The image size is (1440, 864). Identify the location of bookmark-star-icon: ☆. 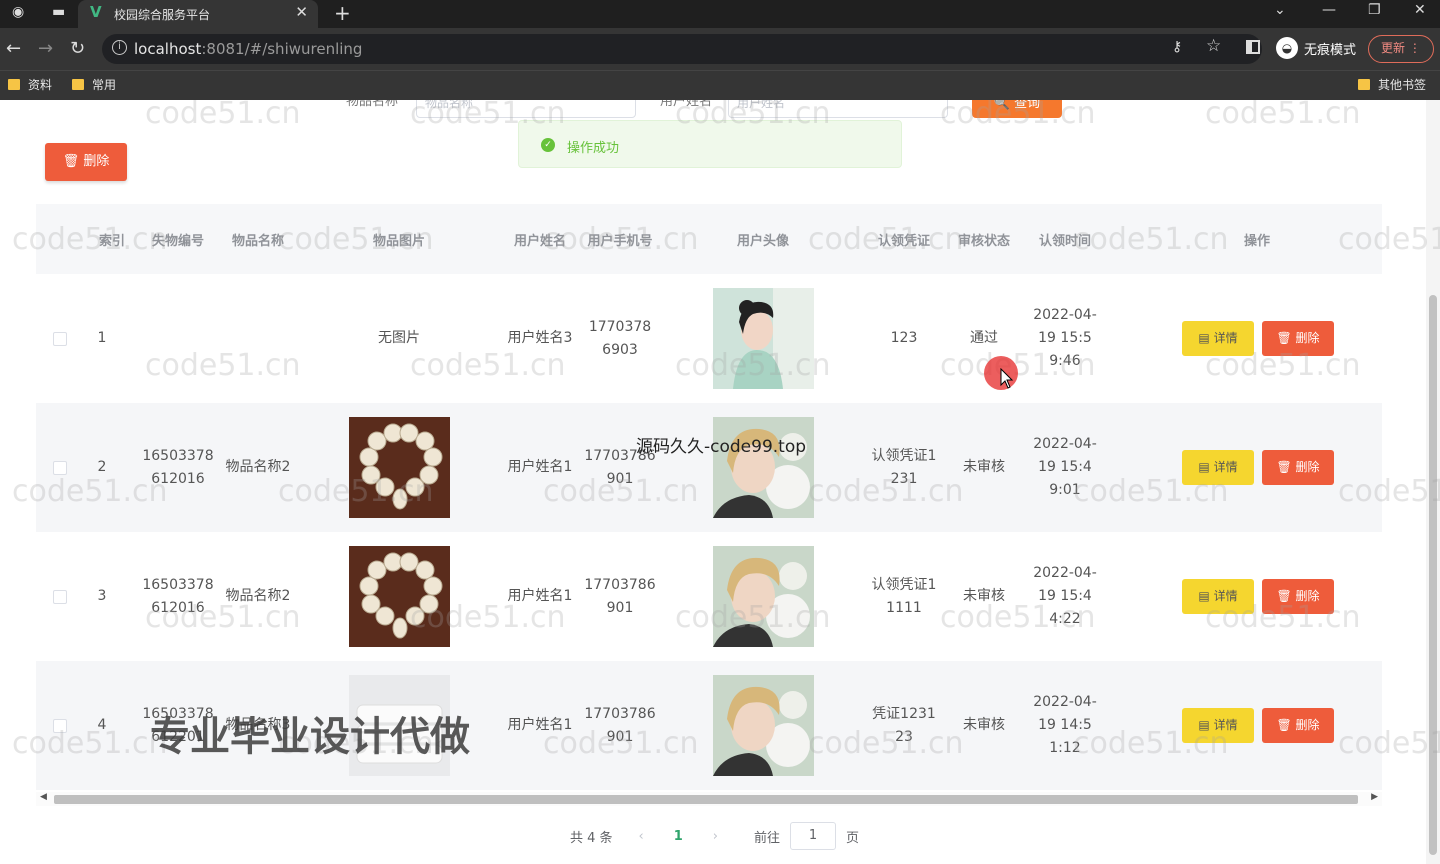
(1213, 46).